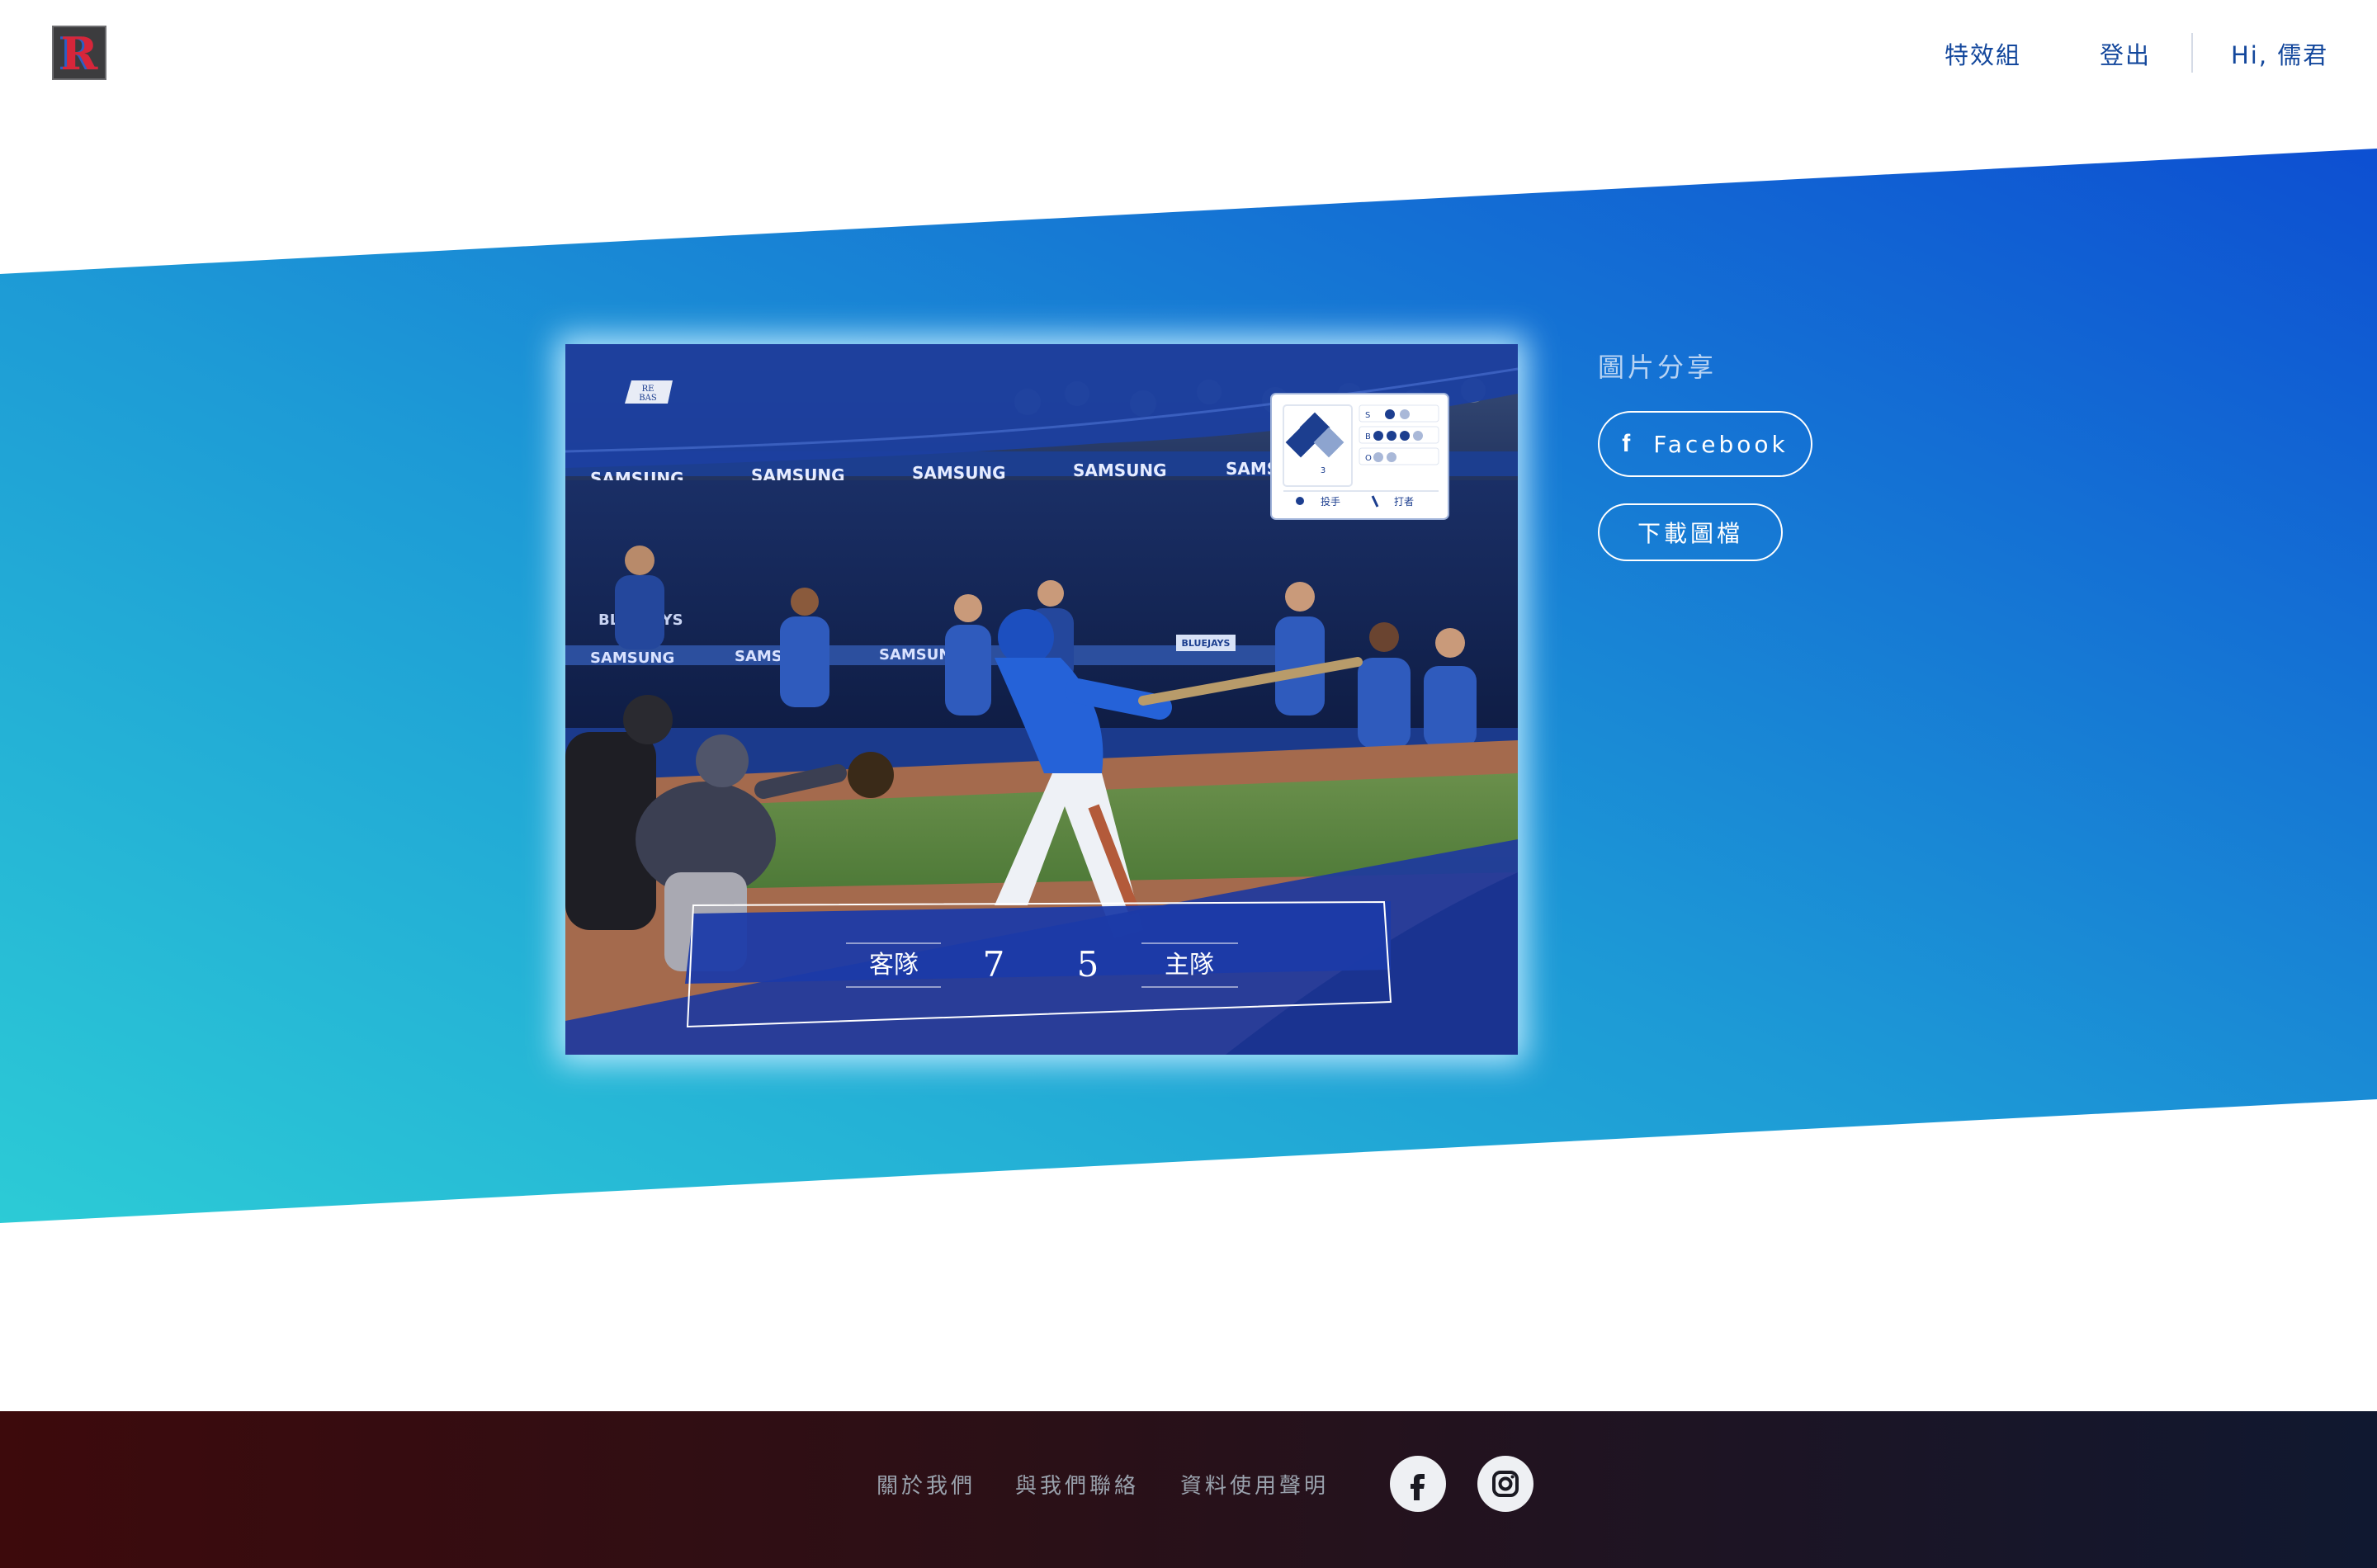 The width and height of the screenshot is (2377, 1568). What do you see at coordinates (1189, 966) in the screenshot?
I see `home-label: 主隊` at bounding box center [1189, 966].